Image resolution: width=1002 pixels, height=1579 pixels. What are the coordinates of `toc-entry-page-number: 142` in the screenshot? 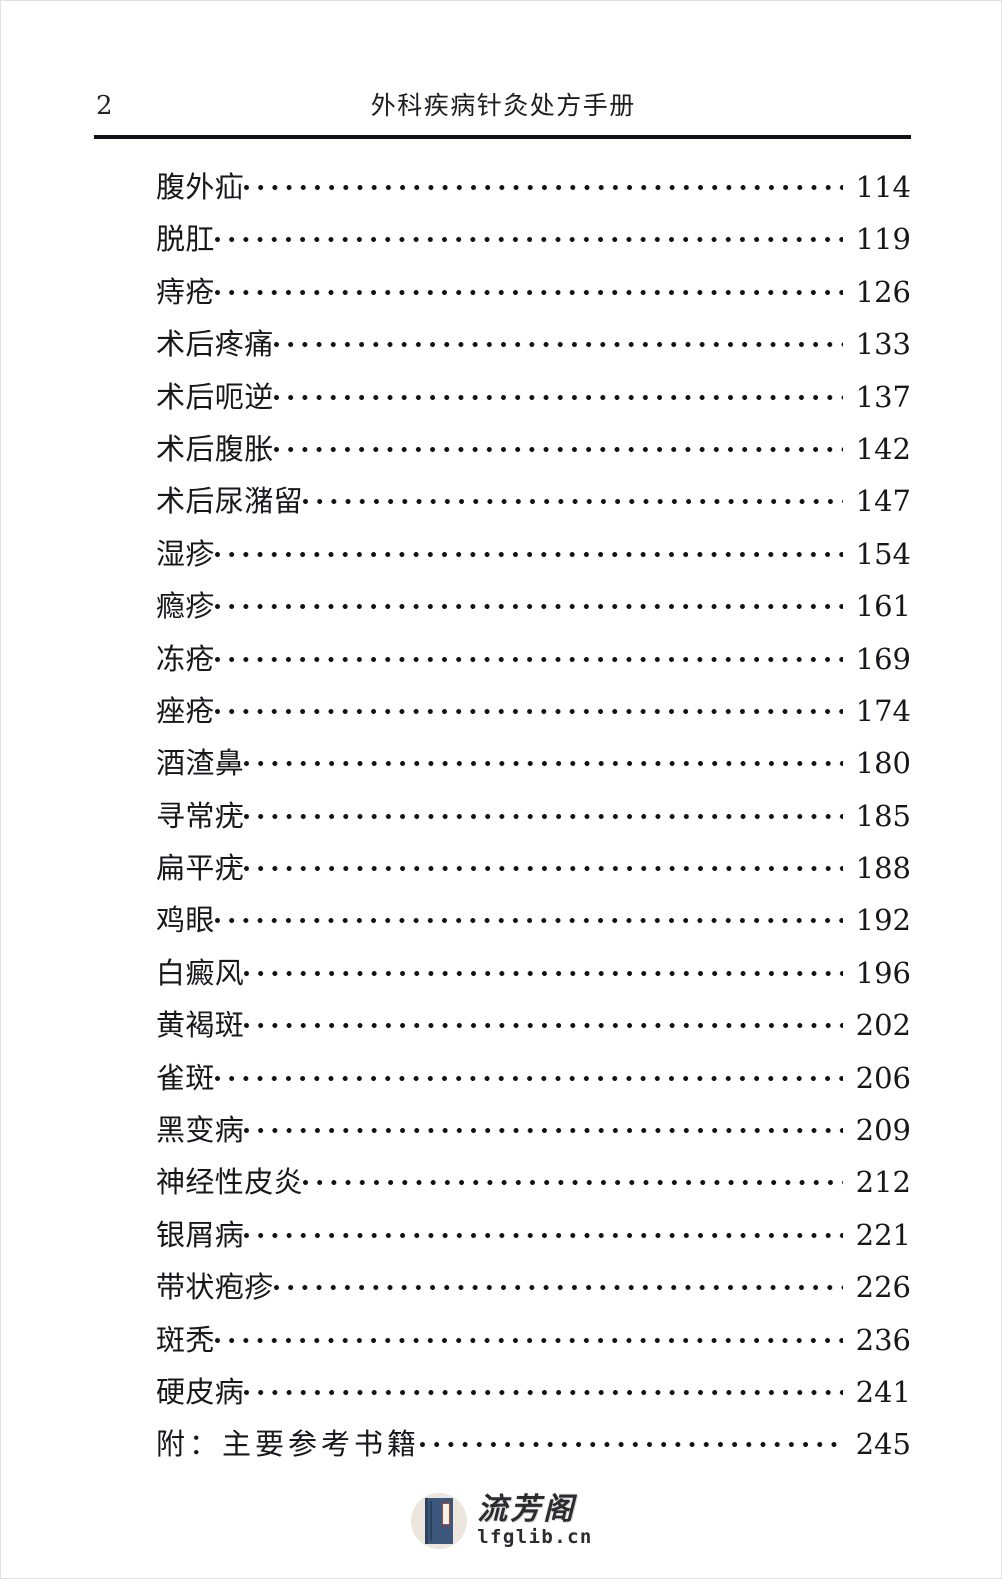 It's located at (883, 448).